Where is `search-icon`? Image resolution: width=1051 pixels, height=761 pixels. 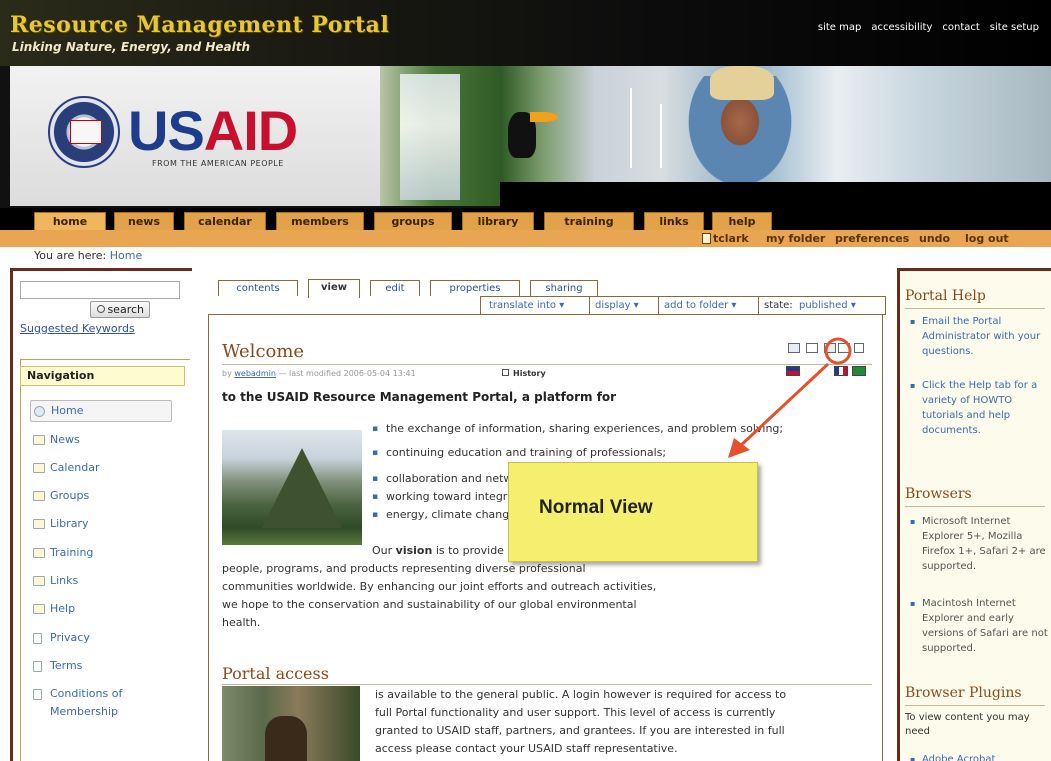 search-icon is located at coordinates (101, 309).